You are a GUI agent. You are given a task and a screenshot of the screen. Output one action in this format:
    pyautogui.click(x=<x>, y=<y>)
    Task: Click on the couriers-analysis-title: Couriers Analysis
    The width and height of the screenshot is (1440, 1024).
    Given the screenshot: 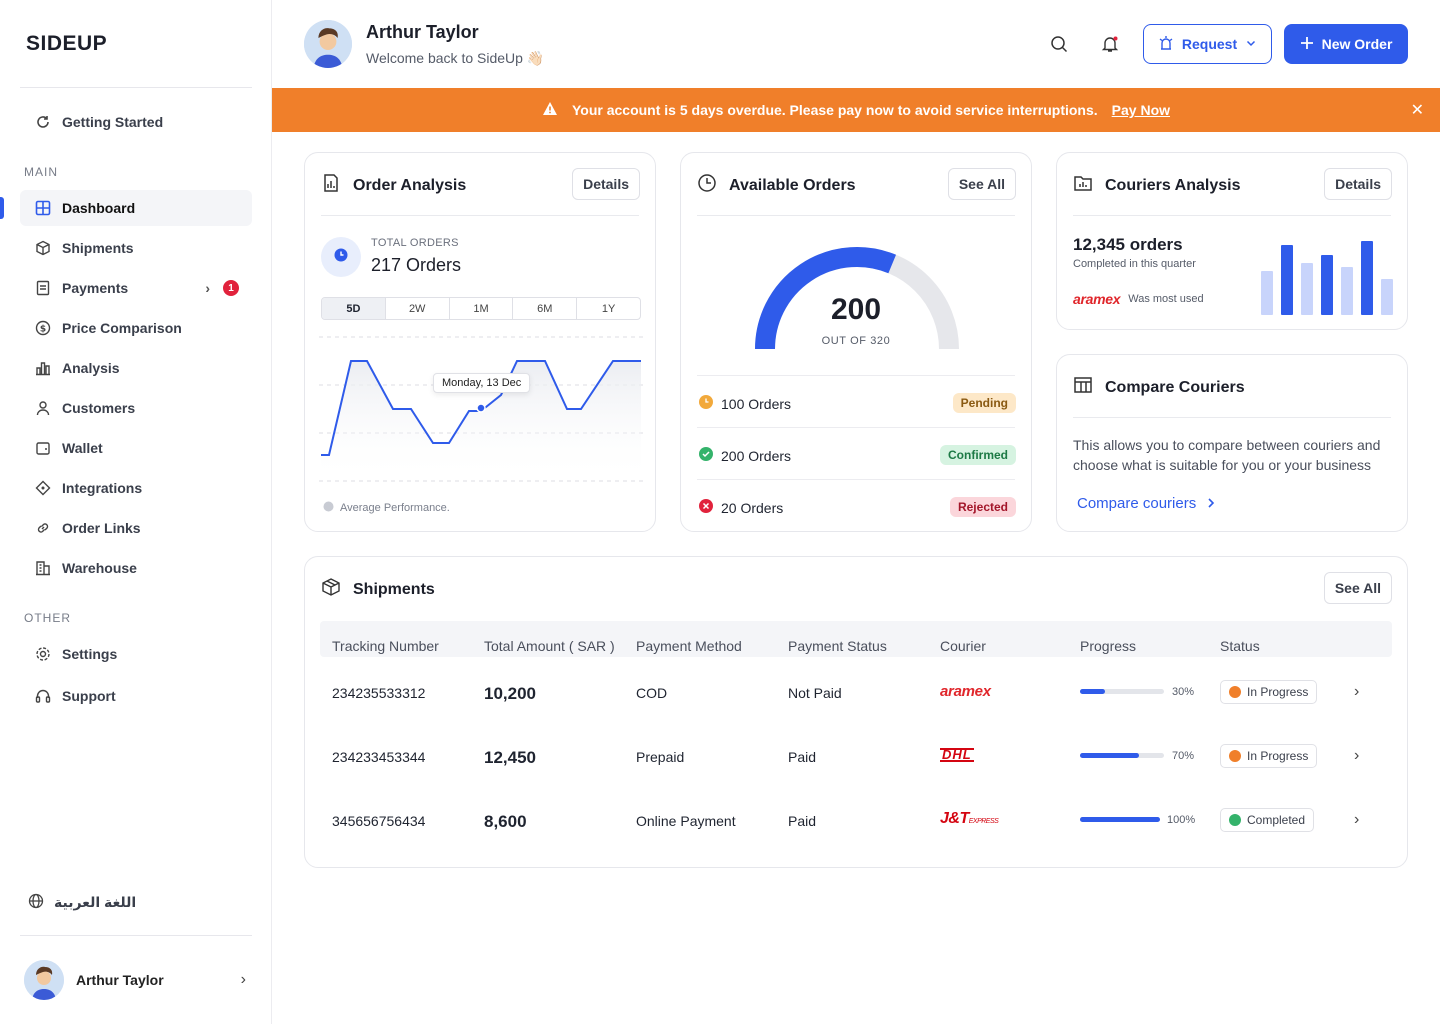 What is the action you would take?
    pyautogui.click(x=1173, y=185)
    